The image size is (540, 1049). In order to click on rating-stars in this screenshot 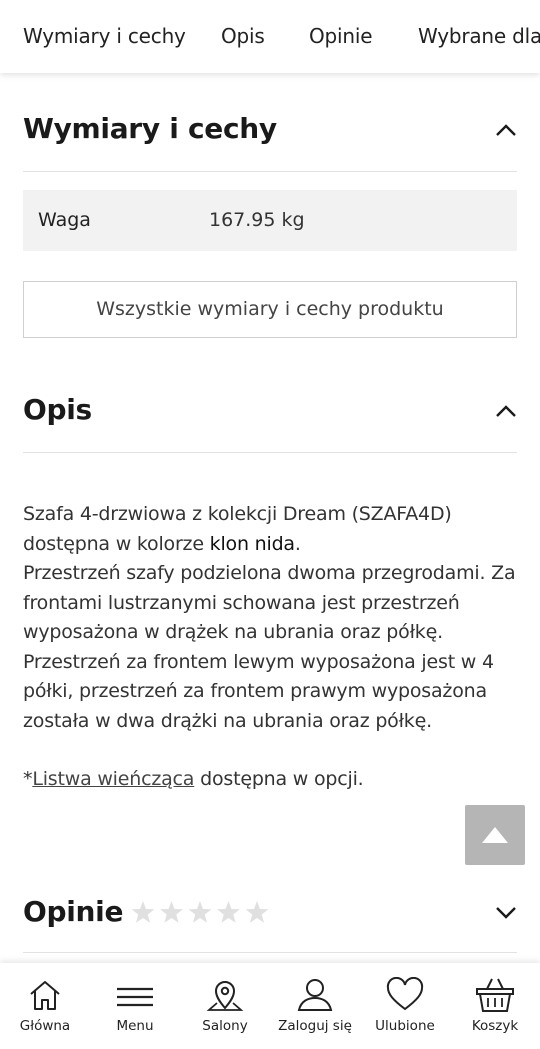, I will do `click(200, 912)`.